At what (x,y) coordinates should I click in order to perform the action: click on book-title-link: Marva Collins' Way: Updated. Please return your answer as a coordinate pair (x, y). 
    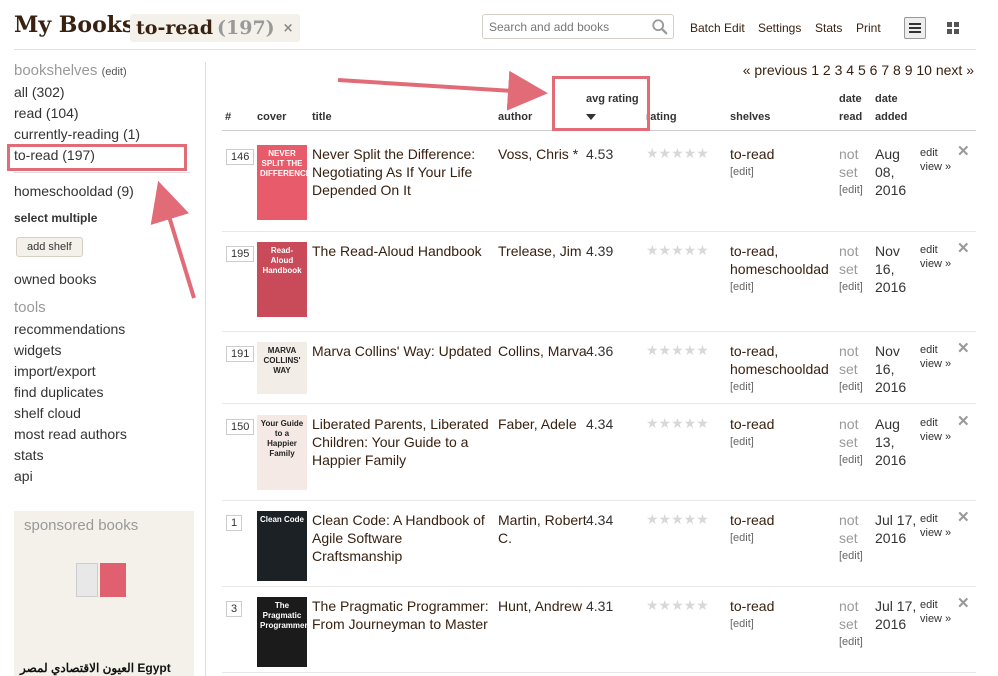
    Looking at the image, I should click on (403, 351).